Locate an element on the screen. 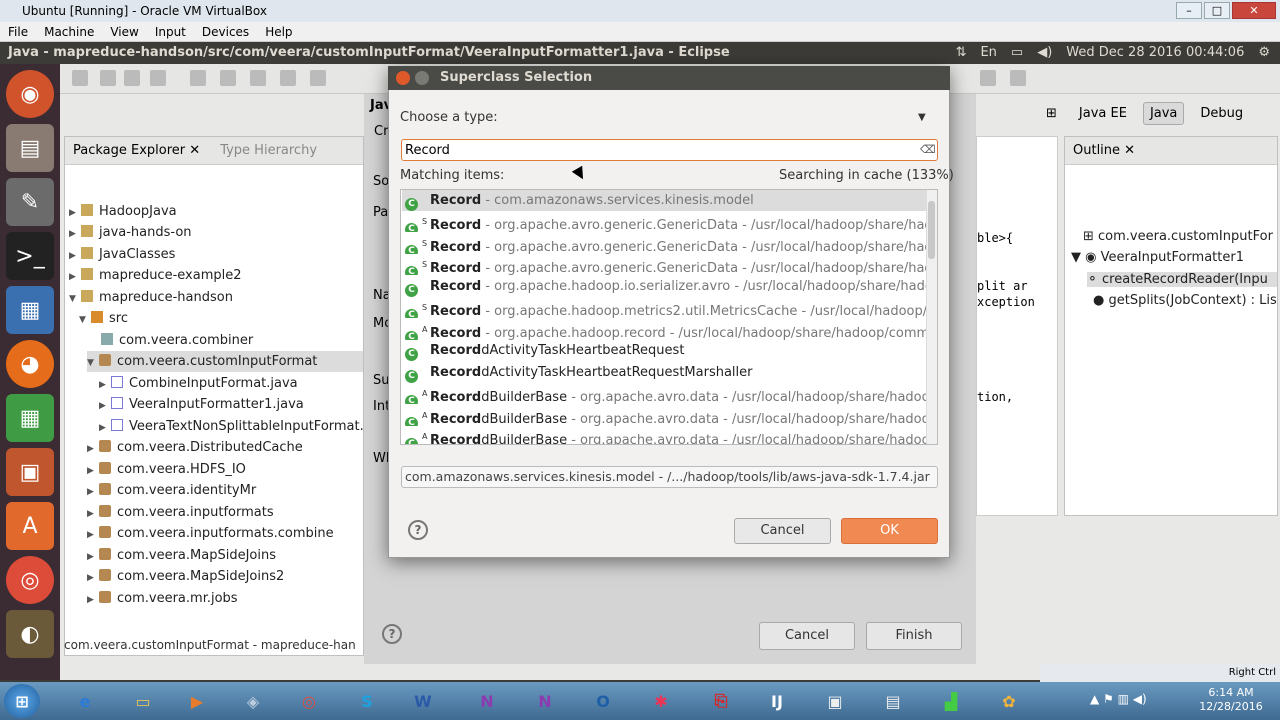 The image size is (1280, 720). network-icon: ⇅ is located at coordinates (961, 53).